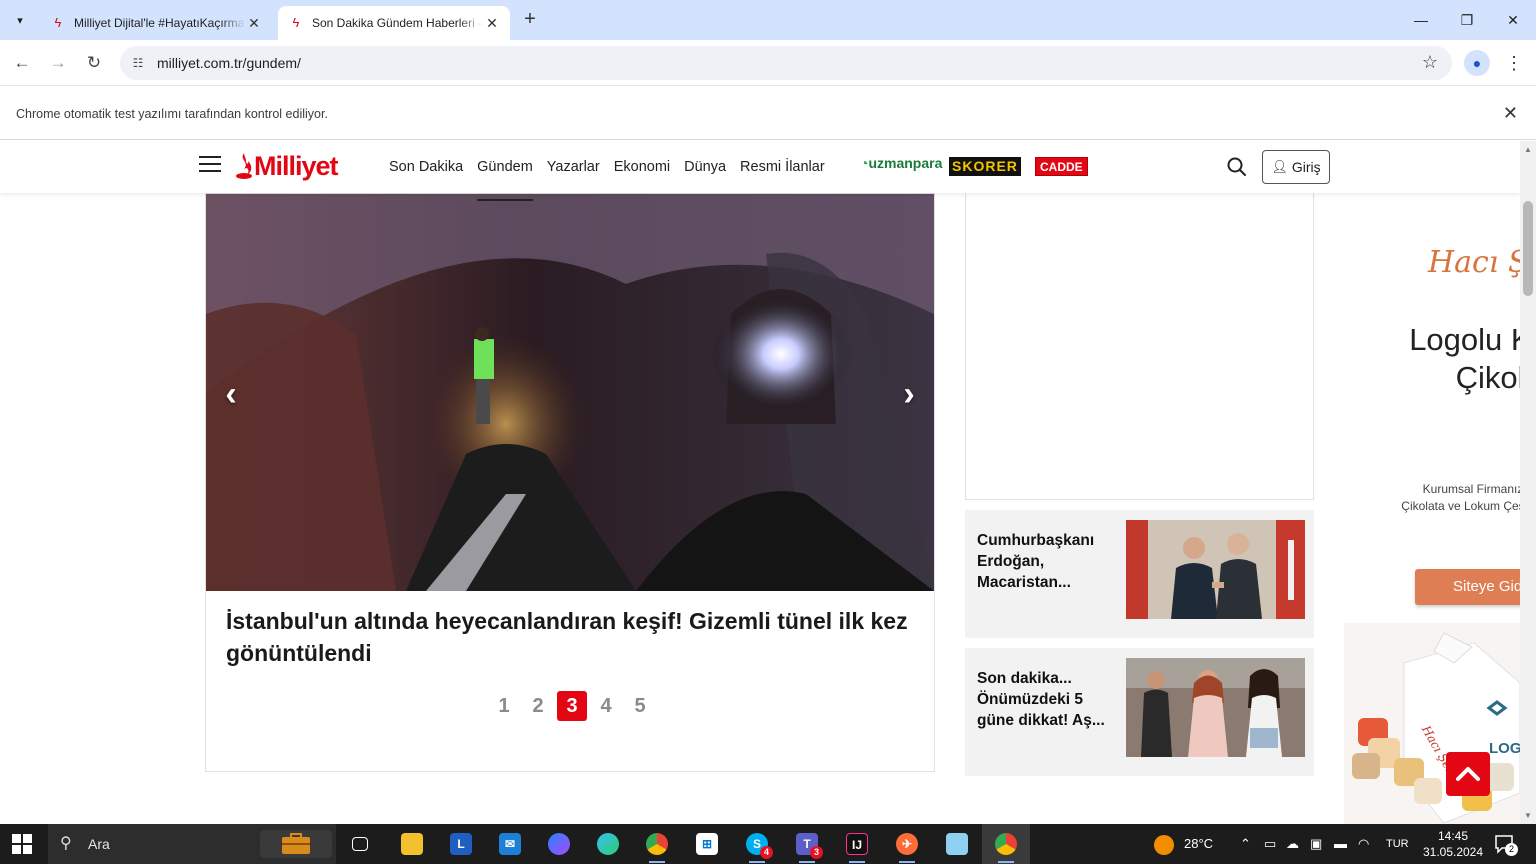  Describe the element at coordinates (757, 844) in the screenshot. I see `skype-icon: S4` at that location.